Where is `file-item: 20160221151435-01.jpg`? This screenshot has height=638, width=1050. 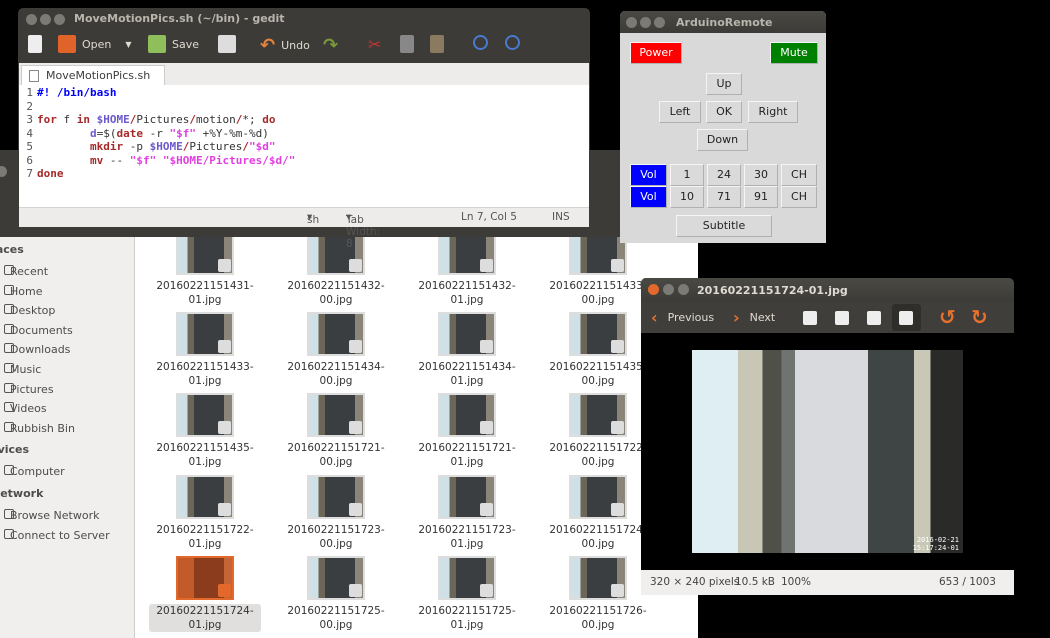 file-item: 20160221151435-01.jpg is located at coordinates (205, 431).